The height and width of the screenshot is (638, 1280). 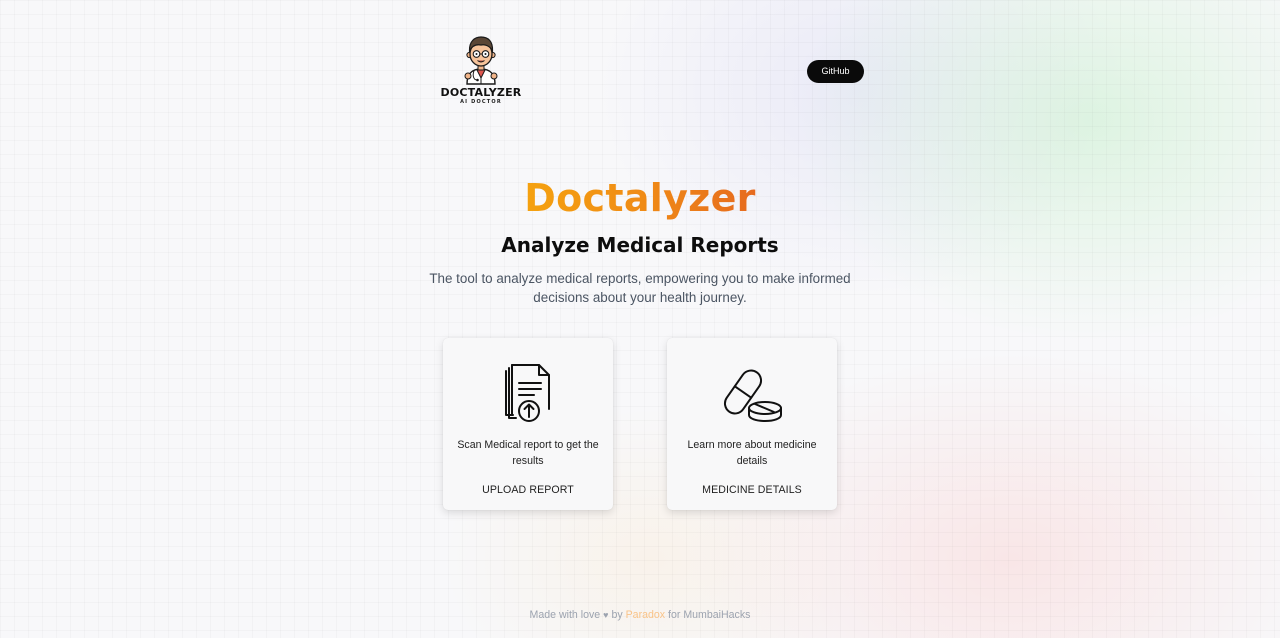 What do you see at coordinates (640, 245) in the screenshot?
I see `hero-subtitle: Analyze Medical Reports` at bounding box center [640, 245].